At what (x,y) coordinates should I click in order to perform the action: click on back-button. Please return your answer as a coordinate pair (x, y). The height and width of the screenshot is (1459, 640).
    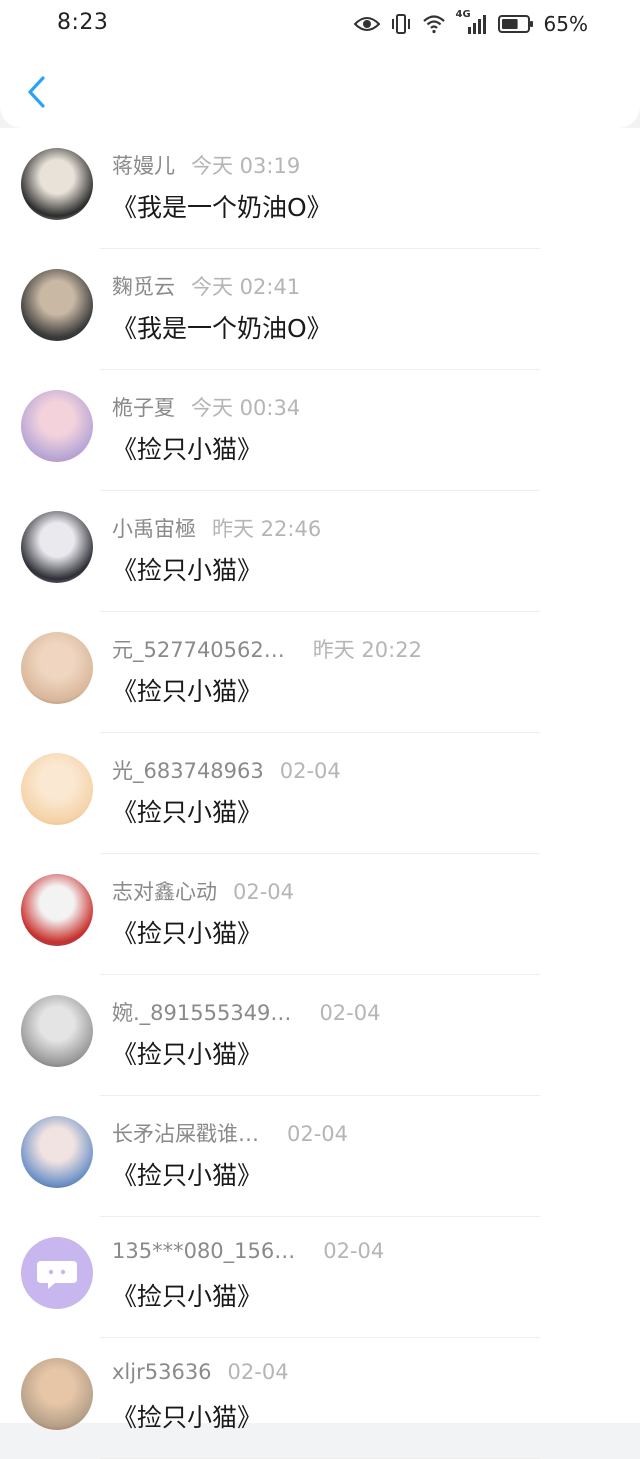
    Looking at the image, I should click on (36, 92).